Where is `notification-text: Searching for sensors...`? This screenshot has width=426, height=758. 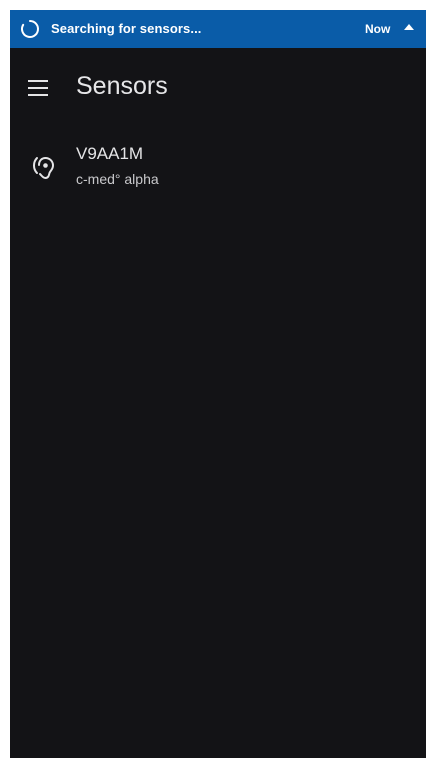 notification-text: Searching for sensors... is located at coordinates (126, 28).